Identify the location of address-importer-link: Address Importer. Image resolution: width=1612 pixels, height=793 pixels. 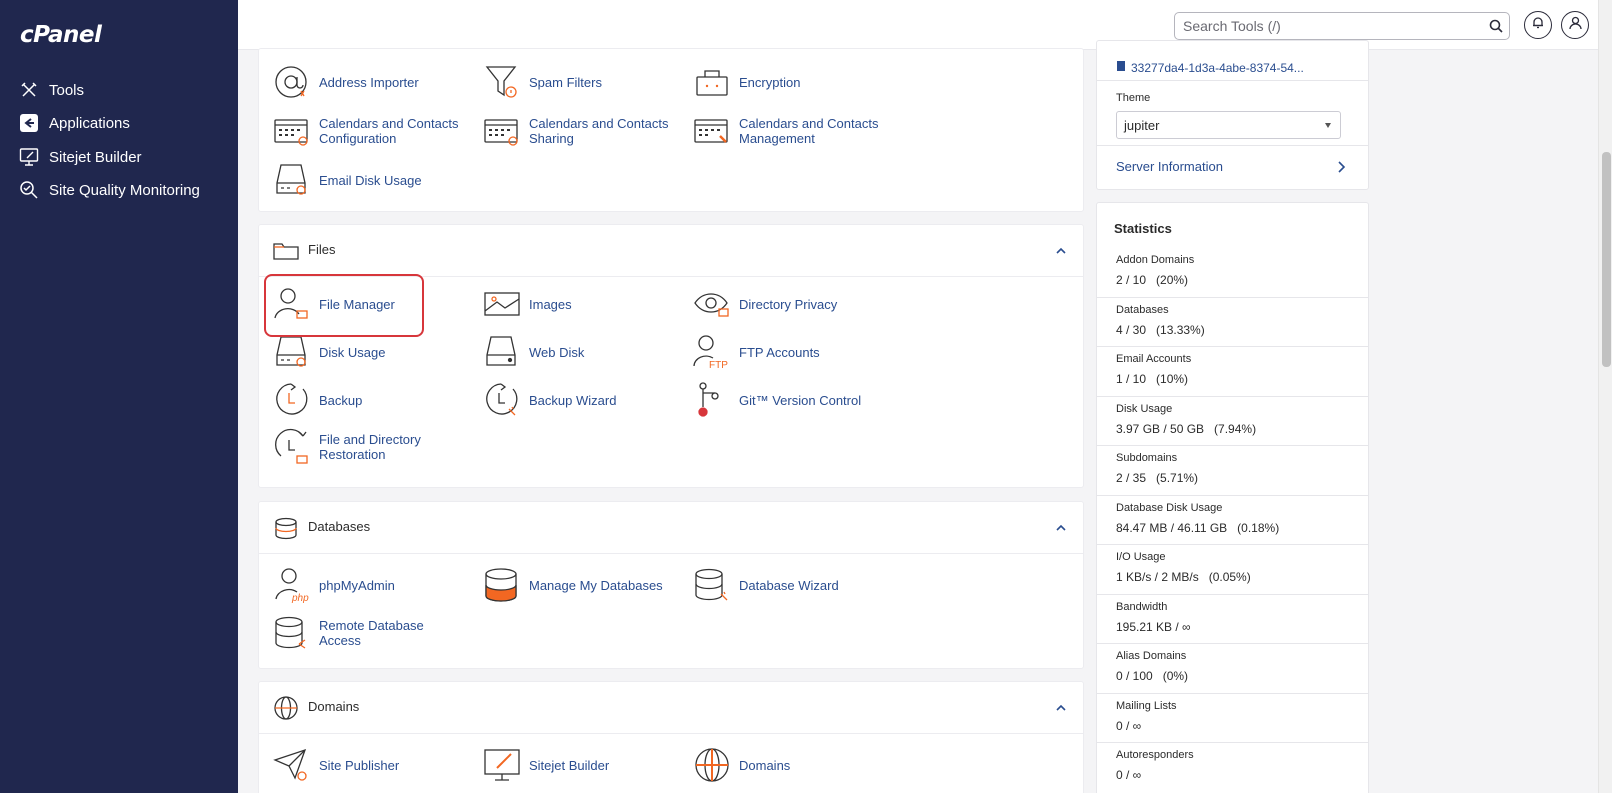
(366, 82).